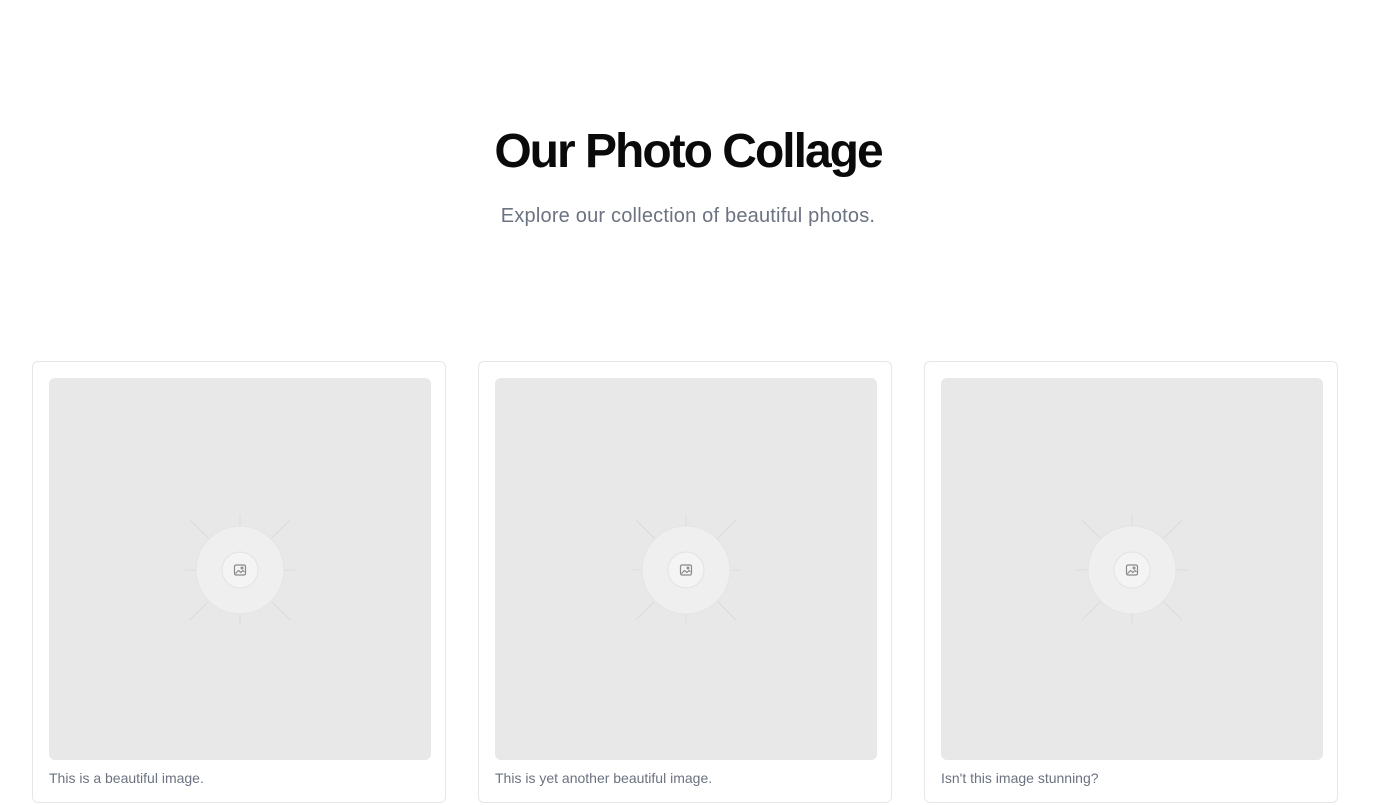 Image resolution: width=1376 pixels, height=805 pixels. I want to click on photo-caption: This is yet another beautiful image., so click(604, 778).